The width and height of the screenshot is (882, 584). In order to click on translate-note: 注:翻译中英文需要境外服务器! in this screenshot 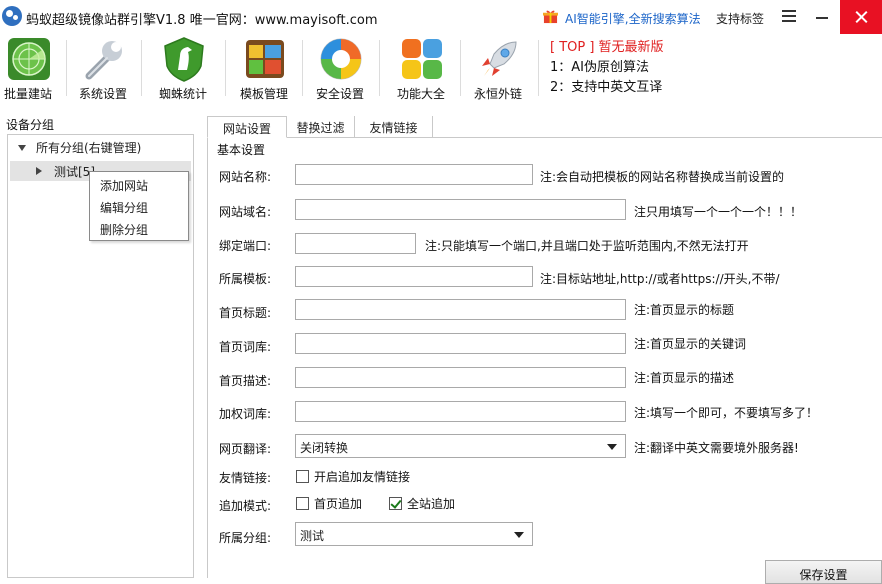, I will do `click(716, 448)`.